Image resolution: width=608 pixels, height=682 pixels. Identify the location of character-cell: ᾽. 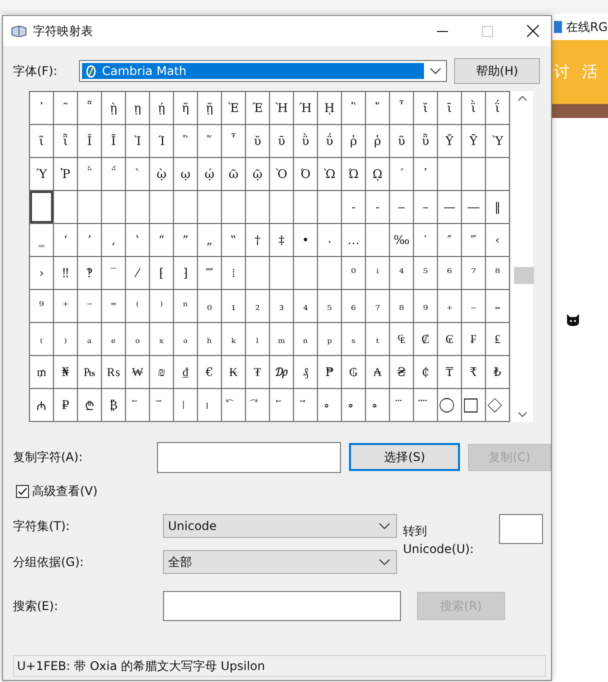
(42, 108).